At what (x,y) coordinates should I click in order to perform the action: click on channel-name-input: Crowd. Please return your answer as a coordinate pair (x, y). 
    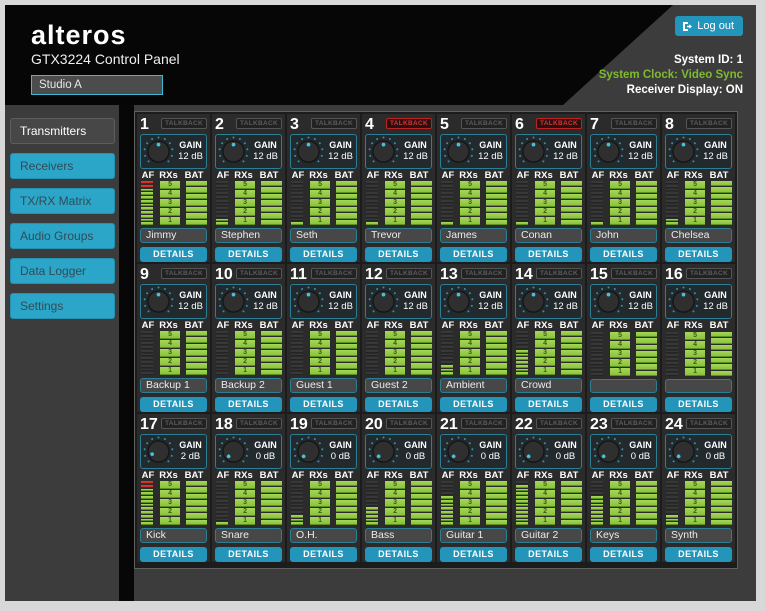
    Looking at the image, I should click on (548, 385).